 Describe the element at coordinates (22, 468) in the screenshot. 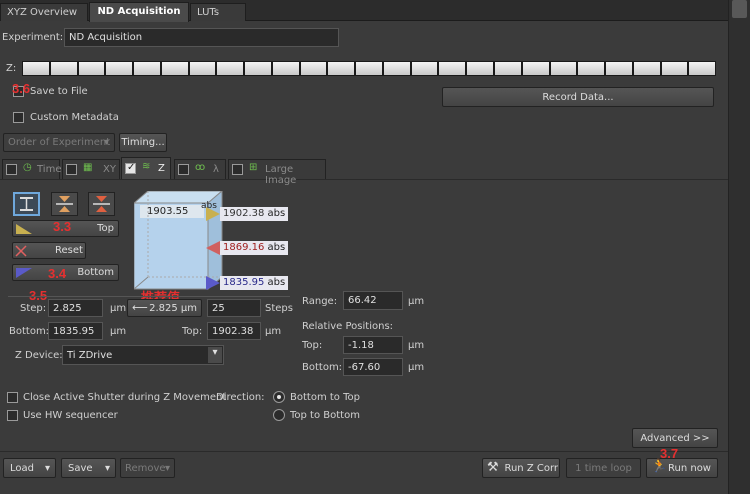

I see `load-label: Load` at that location.